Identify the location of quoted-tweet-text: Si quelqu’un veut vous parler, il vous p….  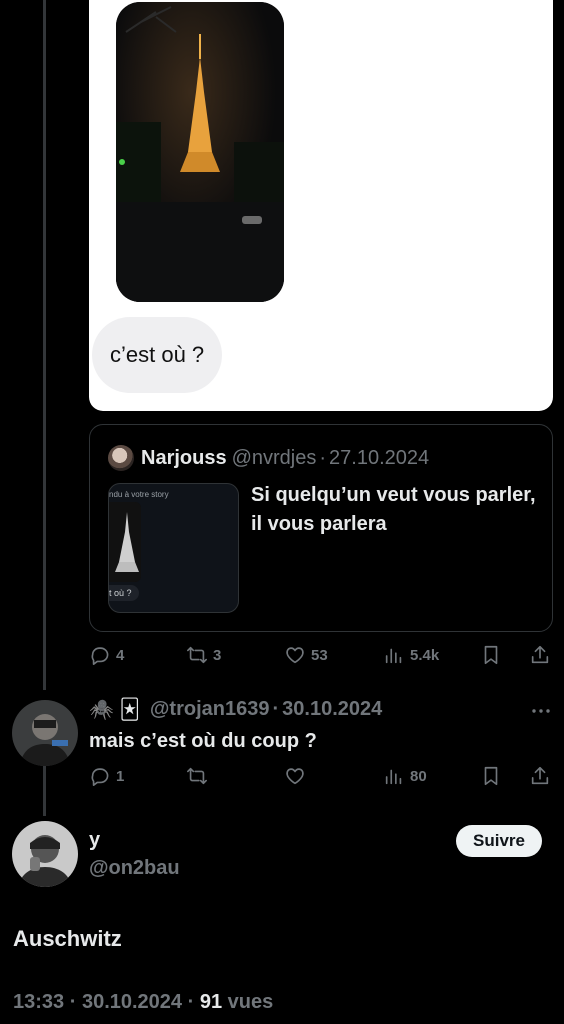
(393, 509).